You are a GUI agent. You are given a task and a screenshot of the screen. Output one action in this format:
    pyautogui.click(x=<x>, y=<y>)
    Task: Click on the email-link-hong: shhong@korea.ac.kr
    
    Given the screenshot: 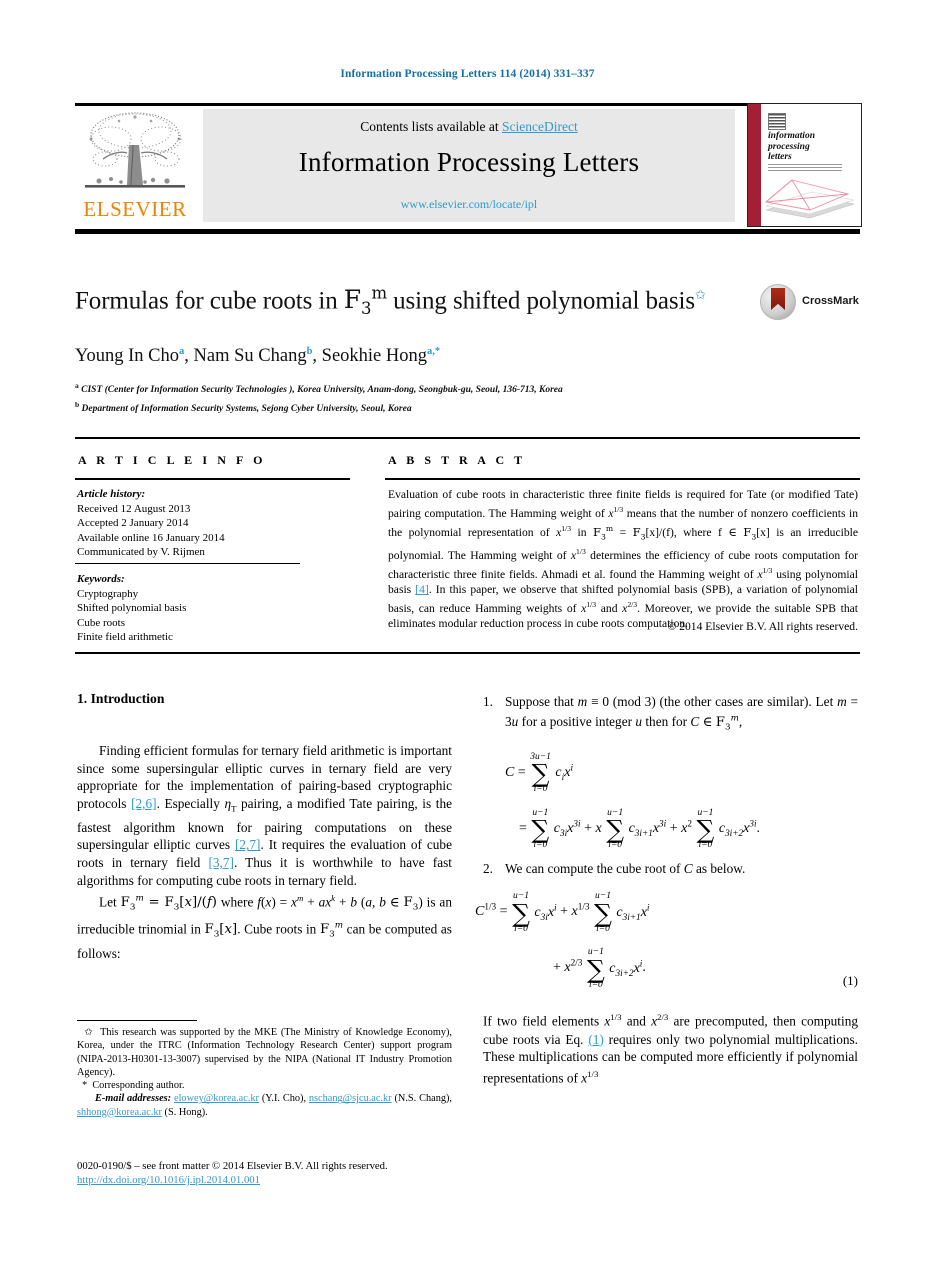 What is the action you would take?
    pyautogui.click(x=119, y=1112)
    